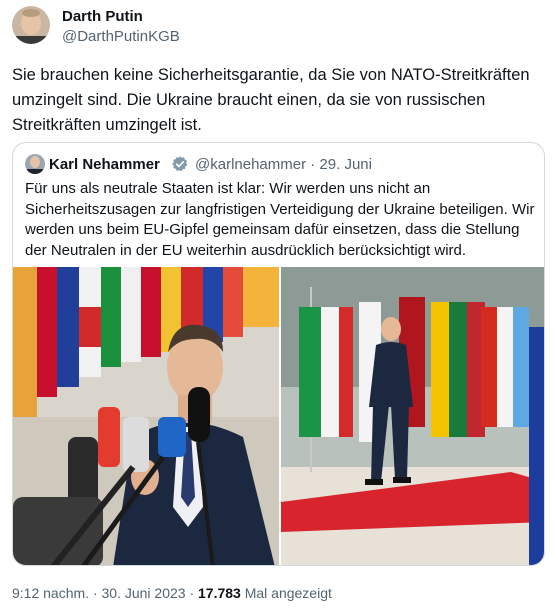  What do you see at coordinates (219, 593) in the screenshot?
I see `view-count: 17.783` at bounding box center [219, 593].